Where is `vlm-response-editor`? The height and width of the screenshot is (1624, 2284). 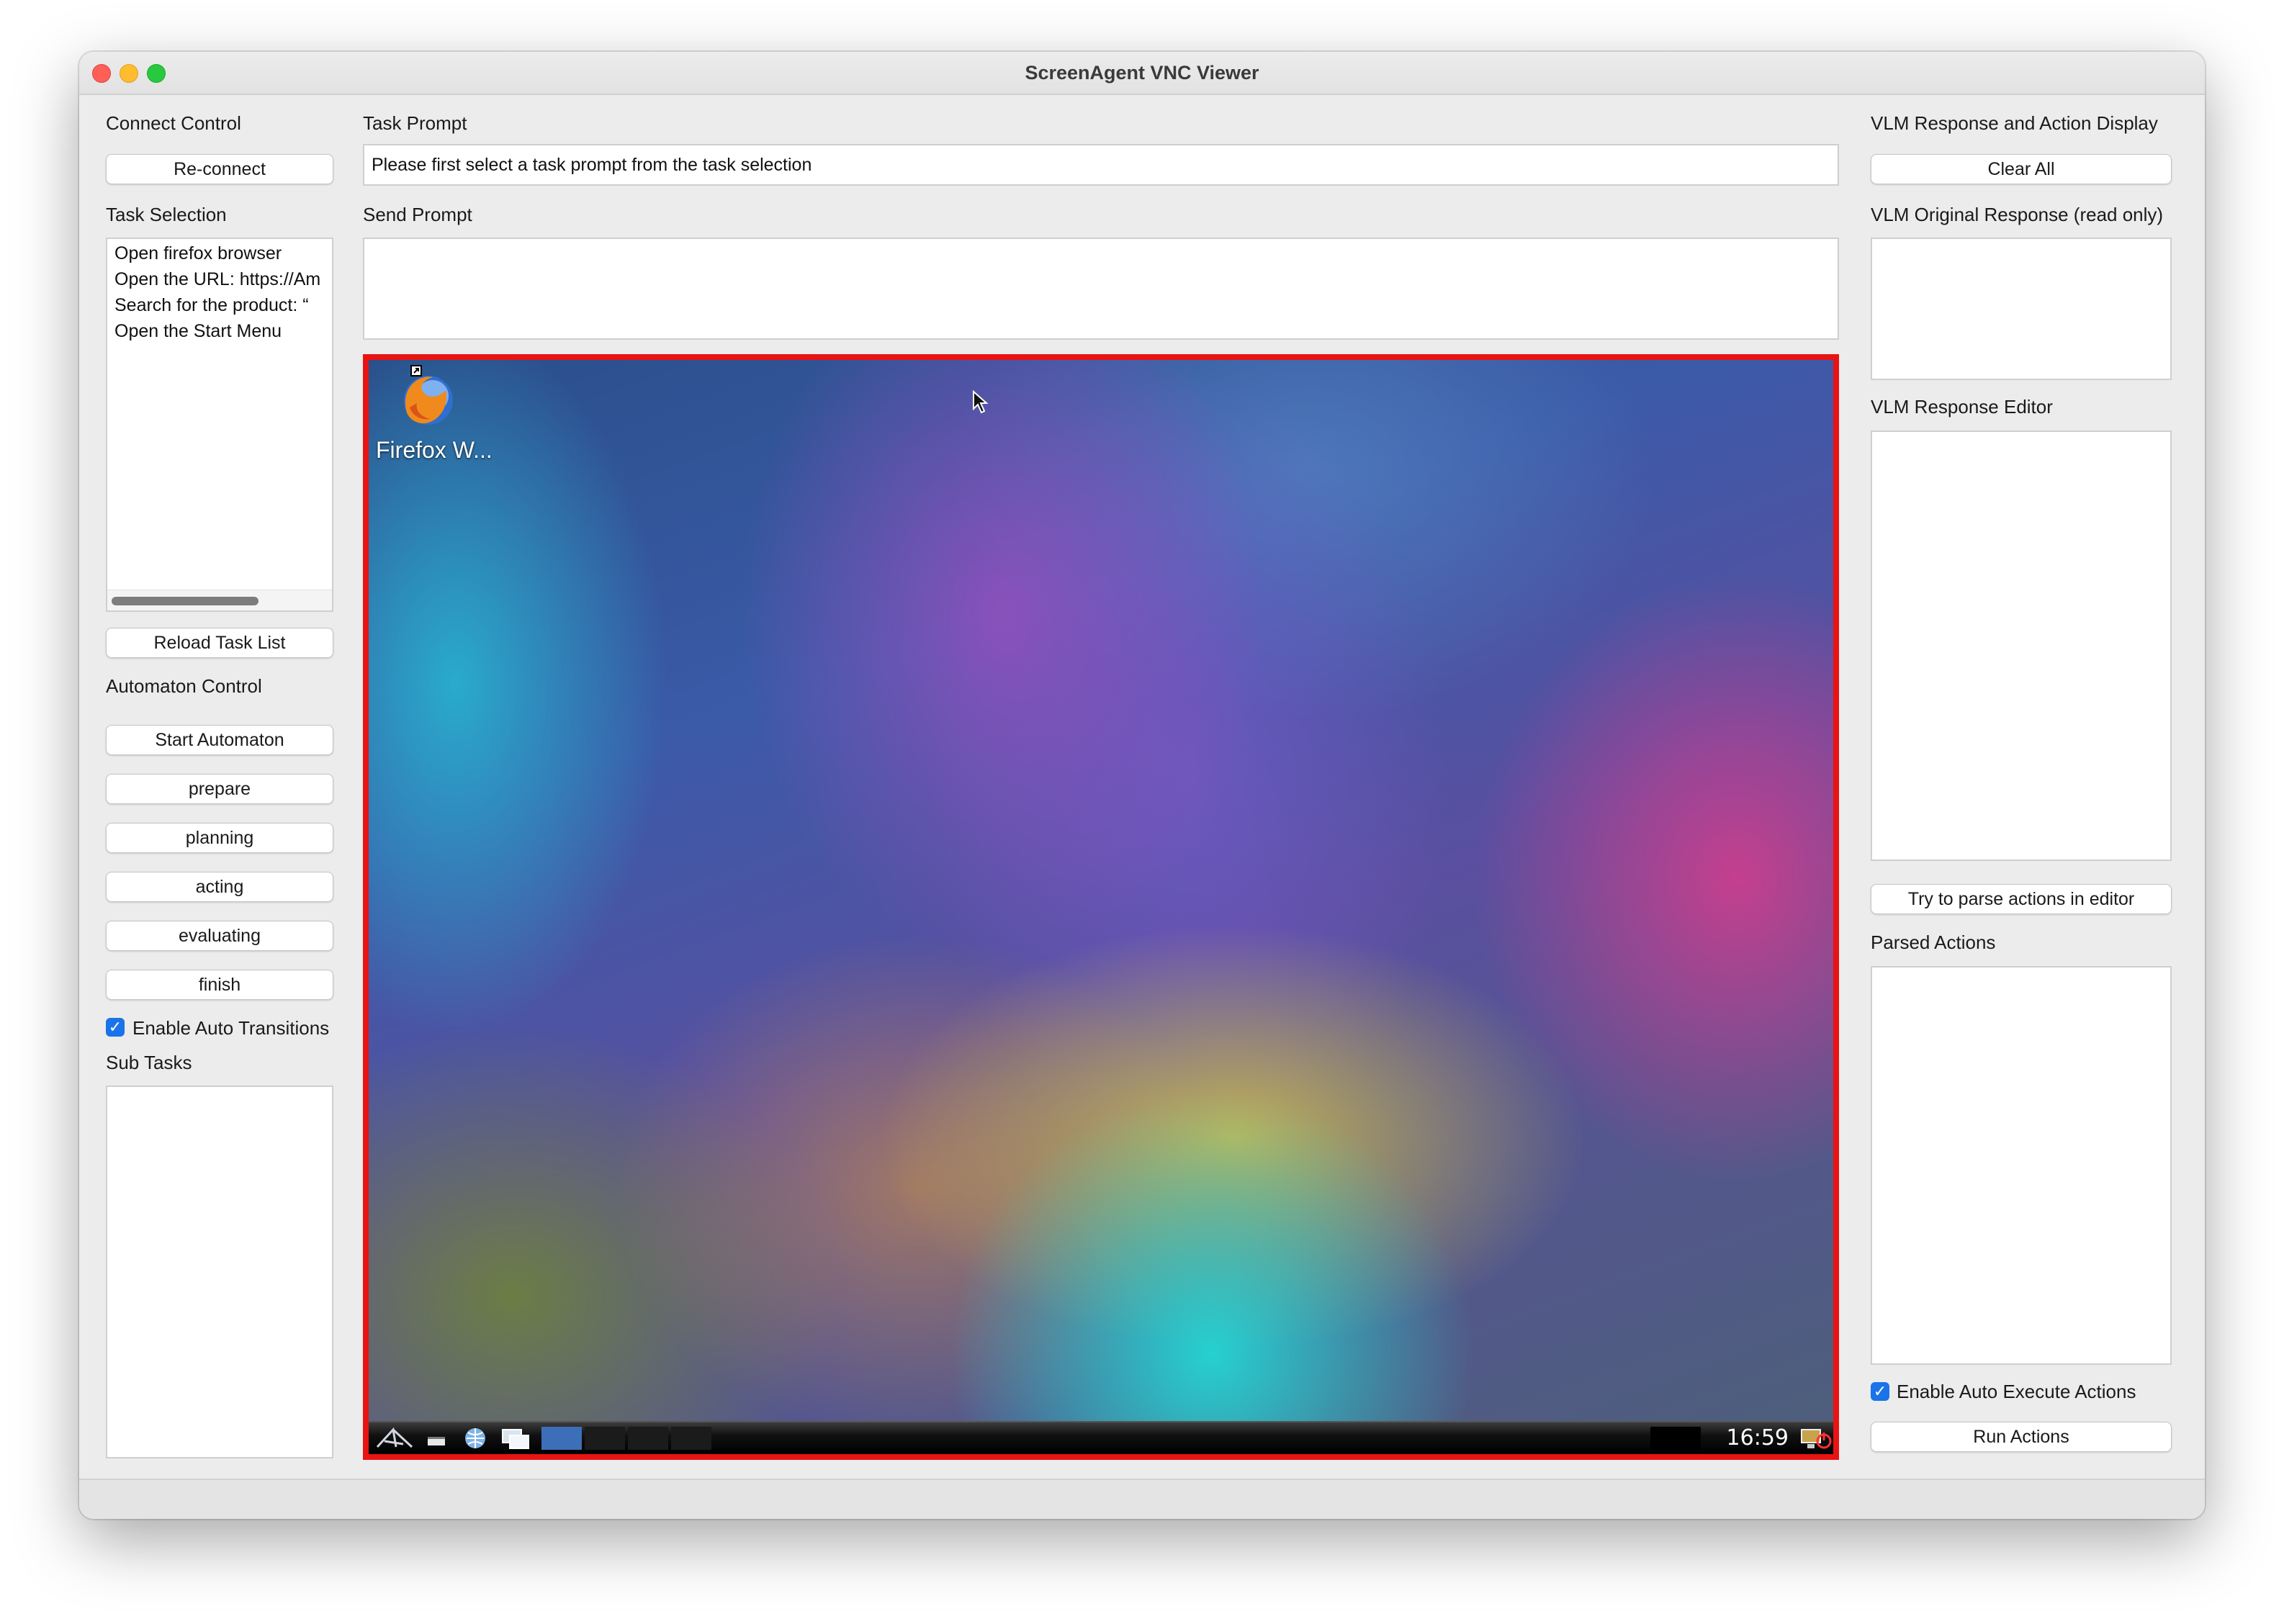 vlm-response-editor is located at coordinates (2021, 645).